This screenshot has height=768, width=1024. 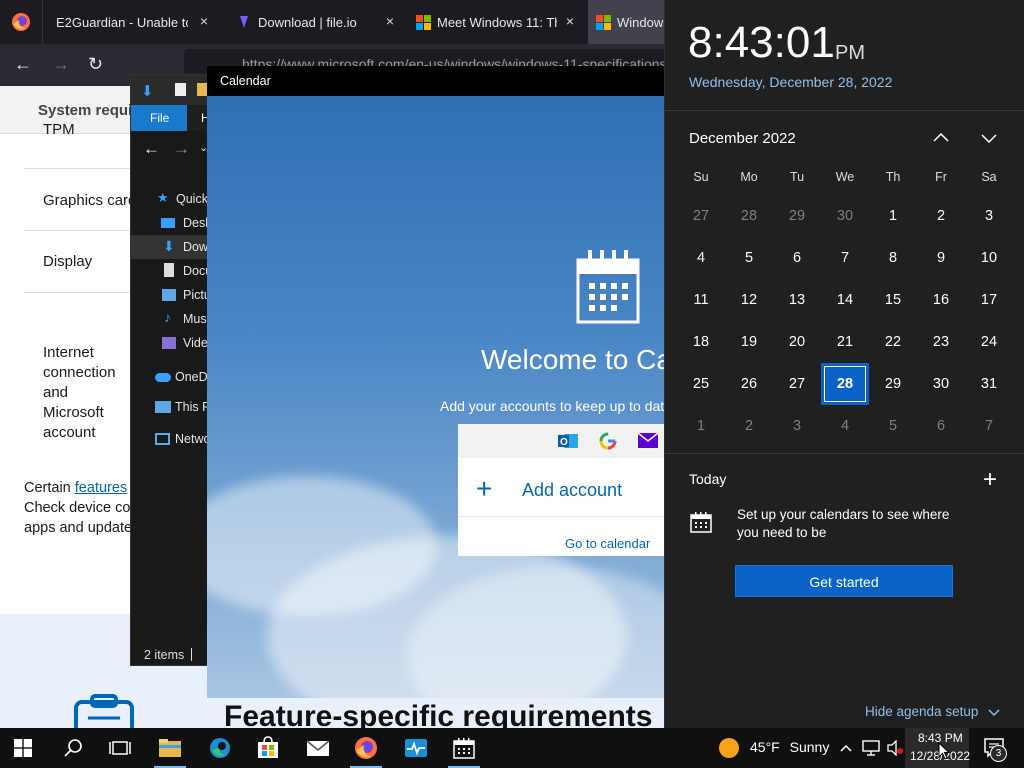 What do you see at coordinates (315, 22) in the screenshot?
I see `browser-tab: Download | file.io ×` at bounding box center [315, 22].